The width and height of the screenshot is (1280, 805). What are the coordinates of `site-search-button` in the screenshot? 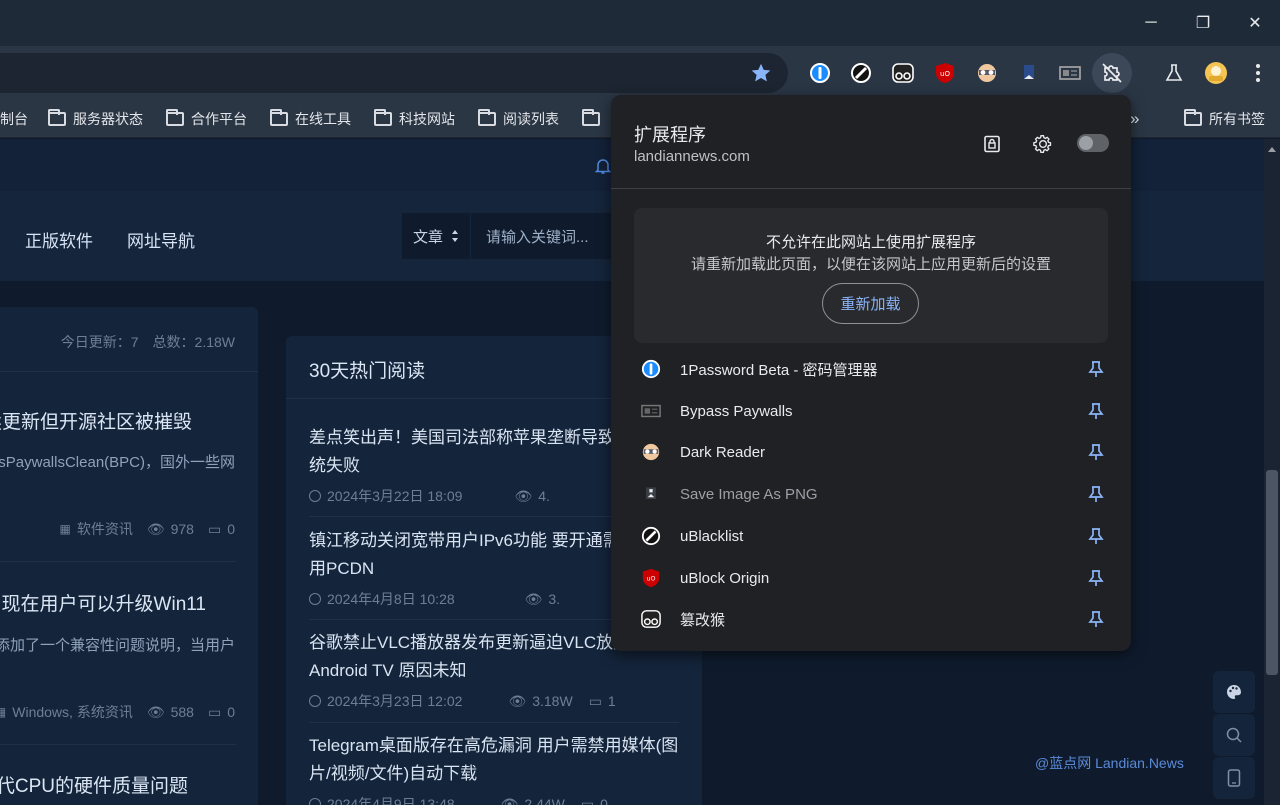 It's located at (1234, 735).